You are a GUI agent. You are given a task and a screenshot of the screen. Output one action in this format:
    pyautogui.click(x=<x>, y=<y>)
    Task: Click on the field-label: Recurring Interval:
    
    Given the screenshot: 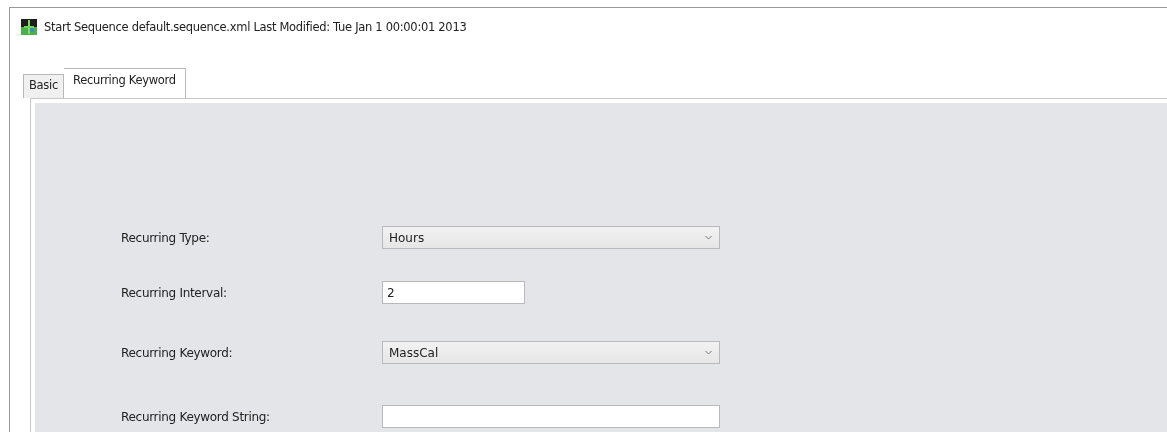 What is the action you would take?
    pyautogui.click(x=174, y=292)
    